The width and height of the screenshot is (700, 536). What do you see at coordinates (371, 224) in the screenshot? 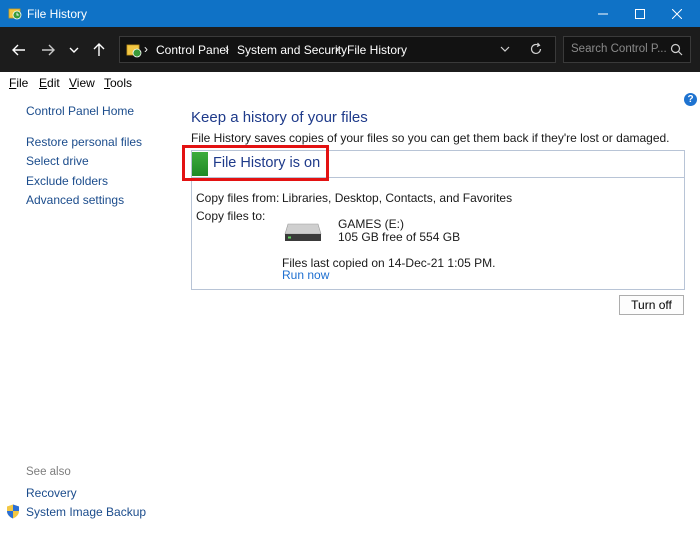
I see `drive-name: GAMES (E:)` at bounding box center [371, 224].